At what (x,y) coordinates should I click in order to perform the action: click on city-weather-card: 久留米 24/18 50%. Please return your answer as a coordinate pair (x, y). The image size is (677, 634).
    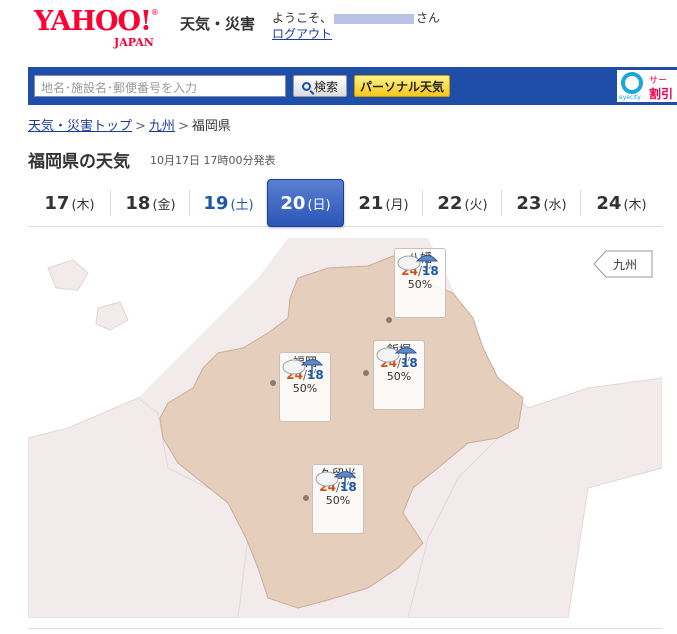
    Looking at the image, I should click on (338, 499).